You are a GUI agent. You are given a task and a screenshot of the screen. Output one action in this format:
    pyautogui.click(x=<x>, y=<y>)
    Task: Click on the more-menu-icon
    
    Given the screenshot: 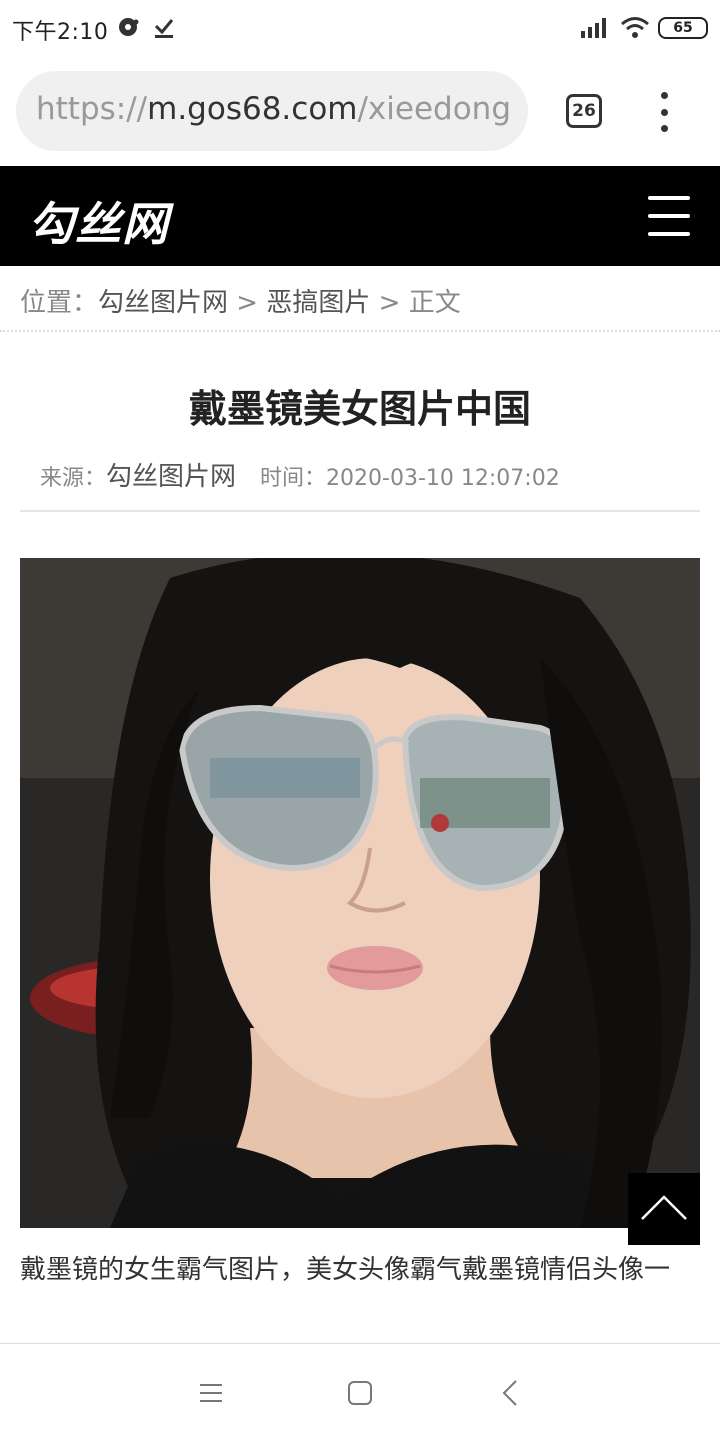 What is the action you would take?
    pyautogui.click(x=664, y=112)
    